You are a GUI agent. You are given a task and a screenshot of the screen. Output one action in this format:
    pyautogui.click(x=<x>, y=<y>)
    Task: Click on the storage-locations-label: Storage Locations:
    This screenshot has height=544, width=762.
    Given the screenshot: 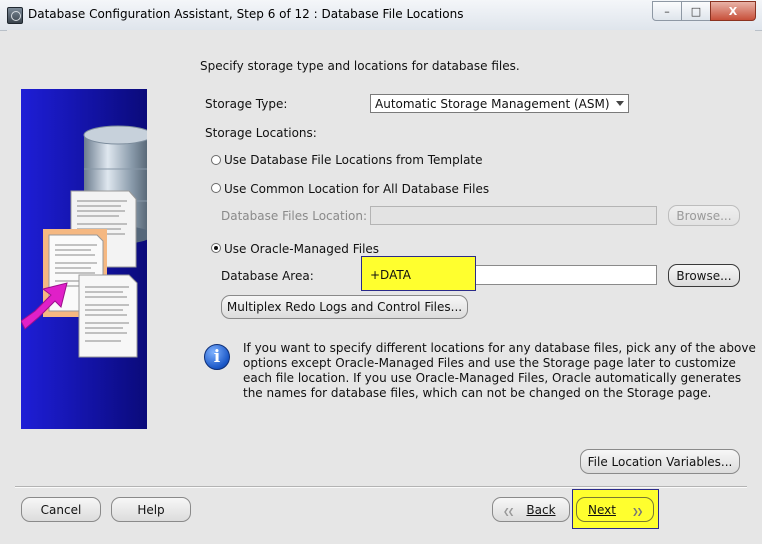 What is the action you would take?
    pyautogui.click(x=261, y=133)
    